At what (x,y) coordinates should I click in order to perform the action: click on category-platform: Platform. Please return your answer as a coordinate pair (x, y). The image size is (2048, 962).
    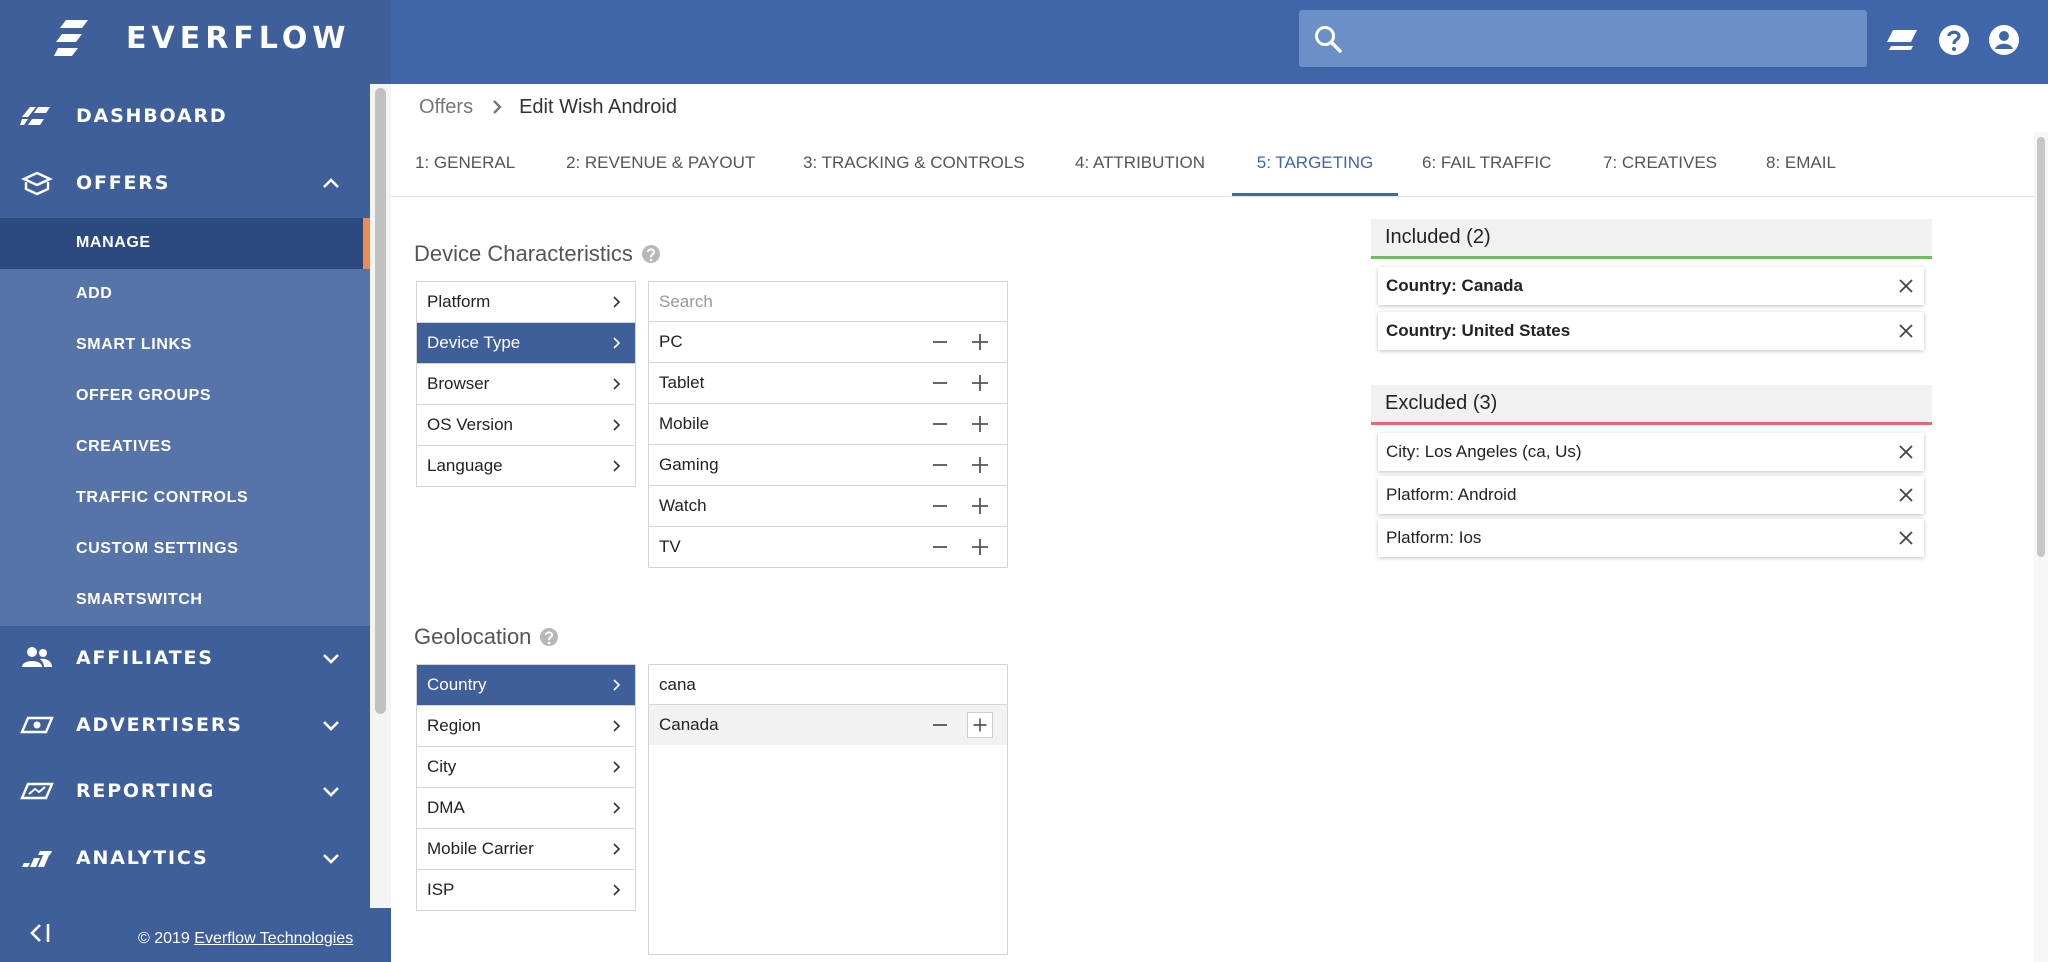
    Looking at the image, I should click on (526, 302).